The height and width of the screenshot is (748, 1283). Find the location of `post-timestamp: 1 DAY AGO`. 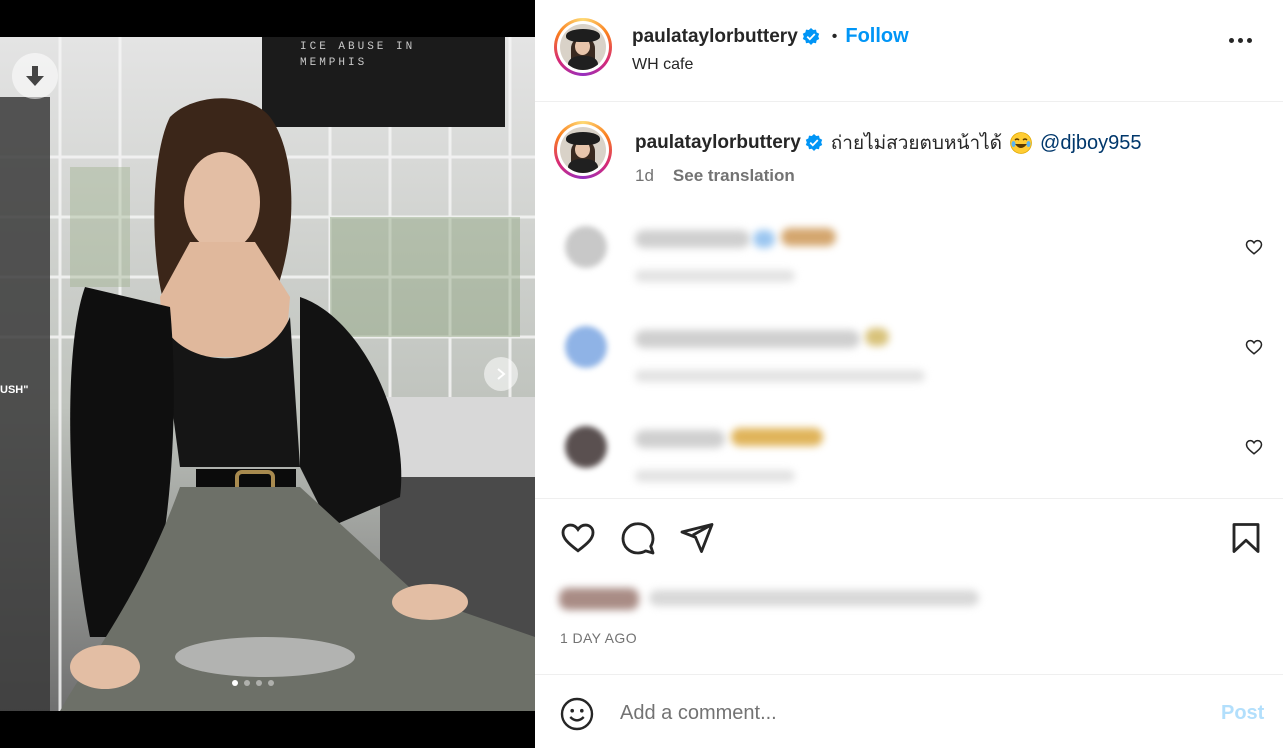

post-timestamp: 1 DAY AGO is located at coordinates (598, 638).